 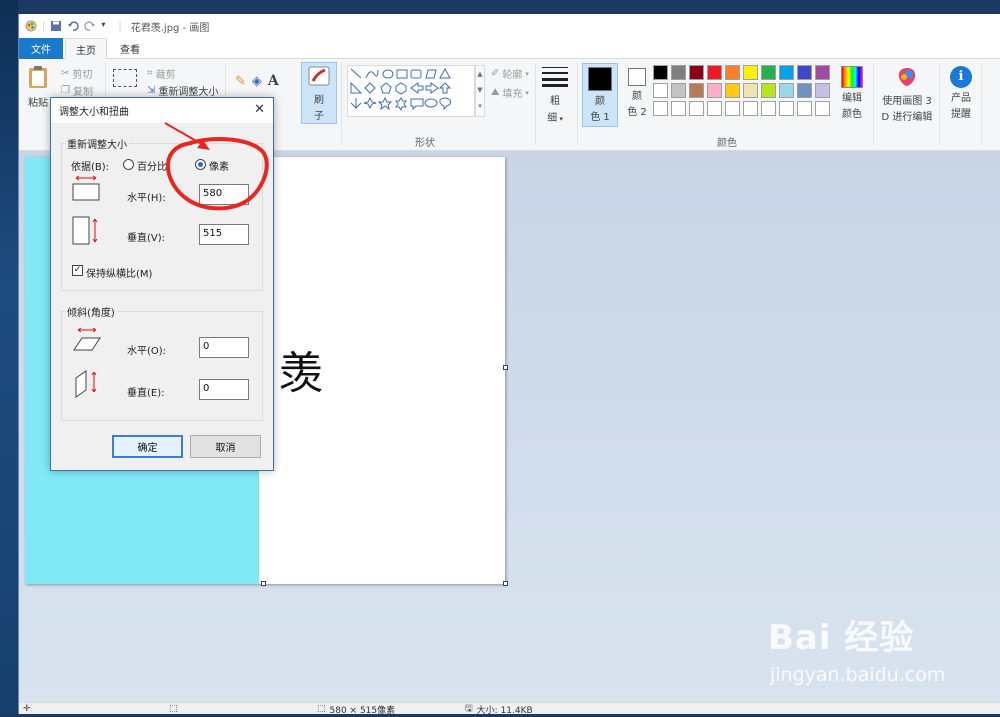 I want to click on color-spectrum-icon, so click(x=852, y=77).